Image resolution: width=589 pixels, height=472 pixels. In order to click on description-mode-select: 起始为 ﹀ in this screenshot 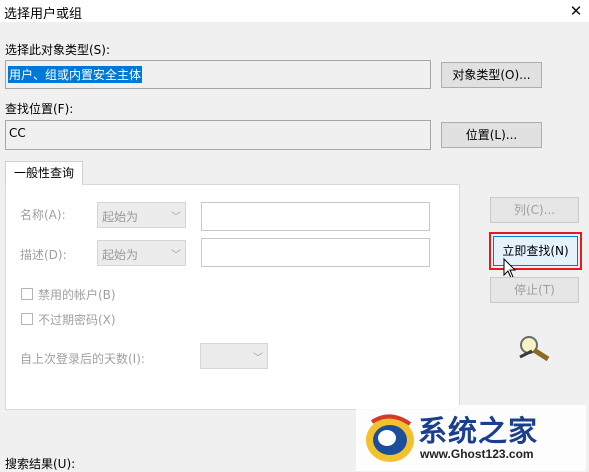, I will do `click(141, 253)`.